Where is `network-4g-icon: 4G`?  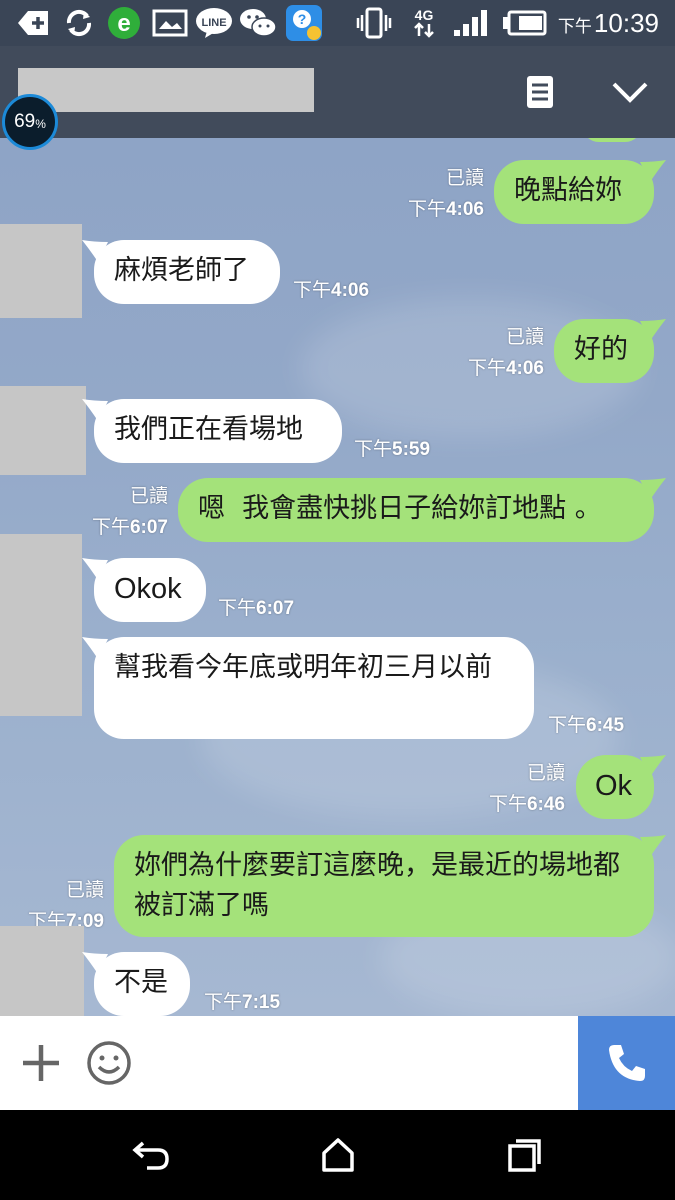
network-4g-icon: 4G is located at coordinates (424, 23).